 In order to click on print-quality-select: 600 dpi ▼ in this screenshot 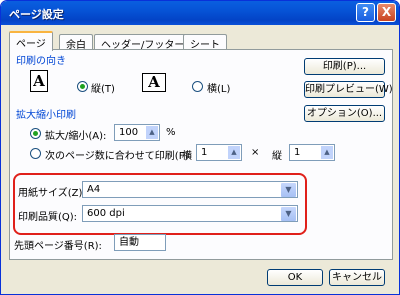, I will do `click(190, 213)`.